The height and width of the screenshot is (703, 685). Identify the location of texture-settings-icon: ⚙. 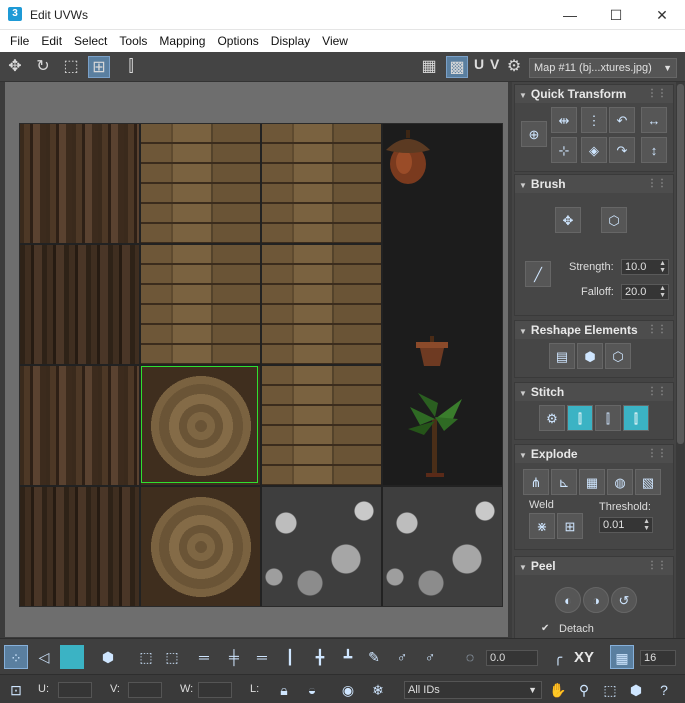
(514, 67).